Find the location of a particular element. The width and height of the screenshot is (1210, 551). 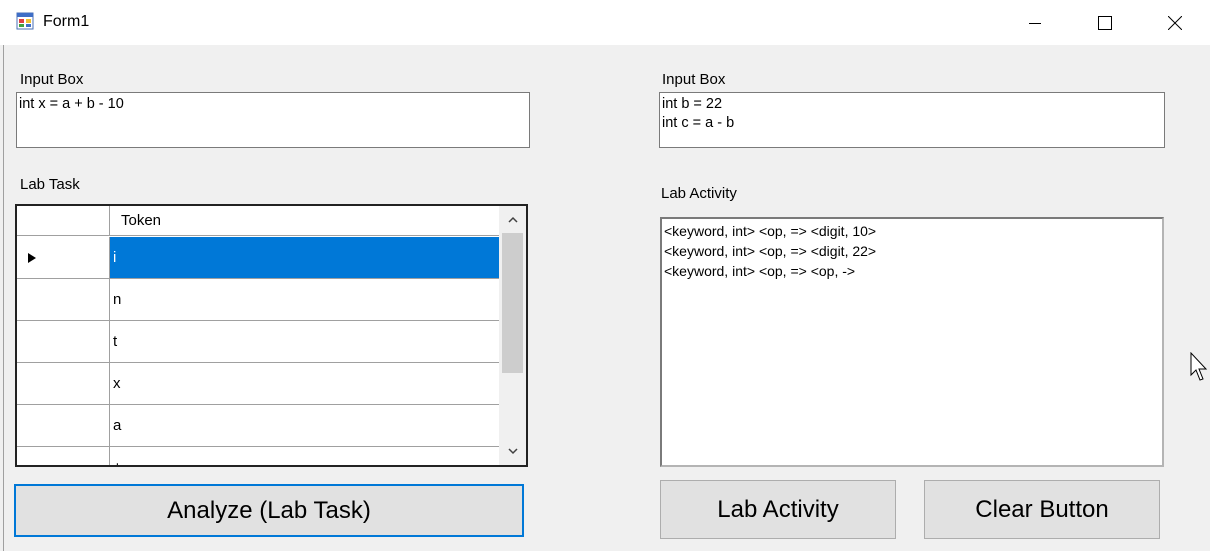

lab-task-label: Lab Task is located at coordinates (50, 184).